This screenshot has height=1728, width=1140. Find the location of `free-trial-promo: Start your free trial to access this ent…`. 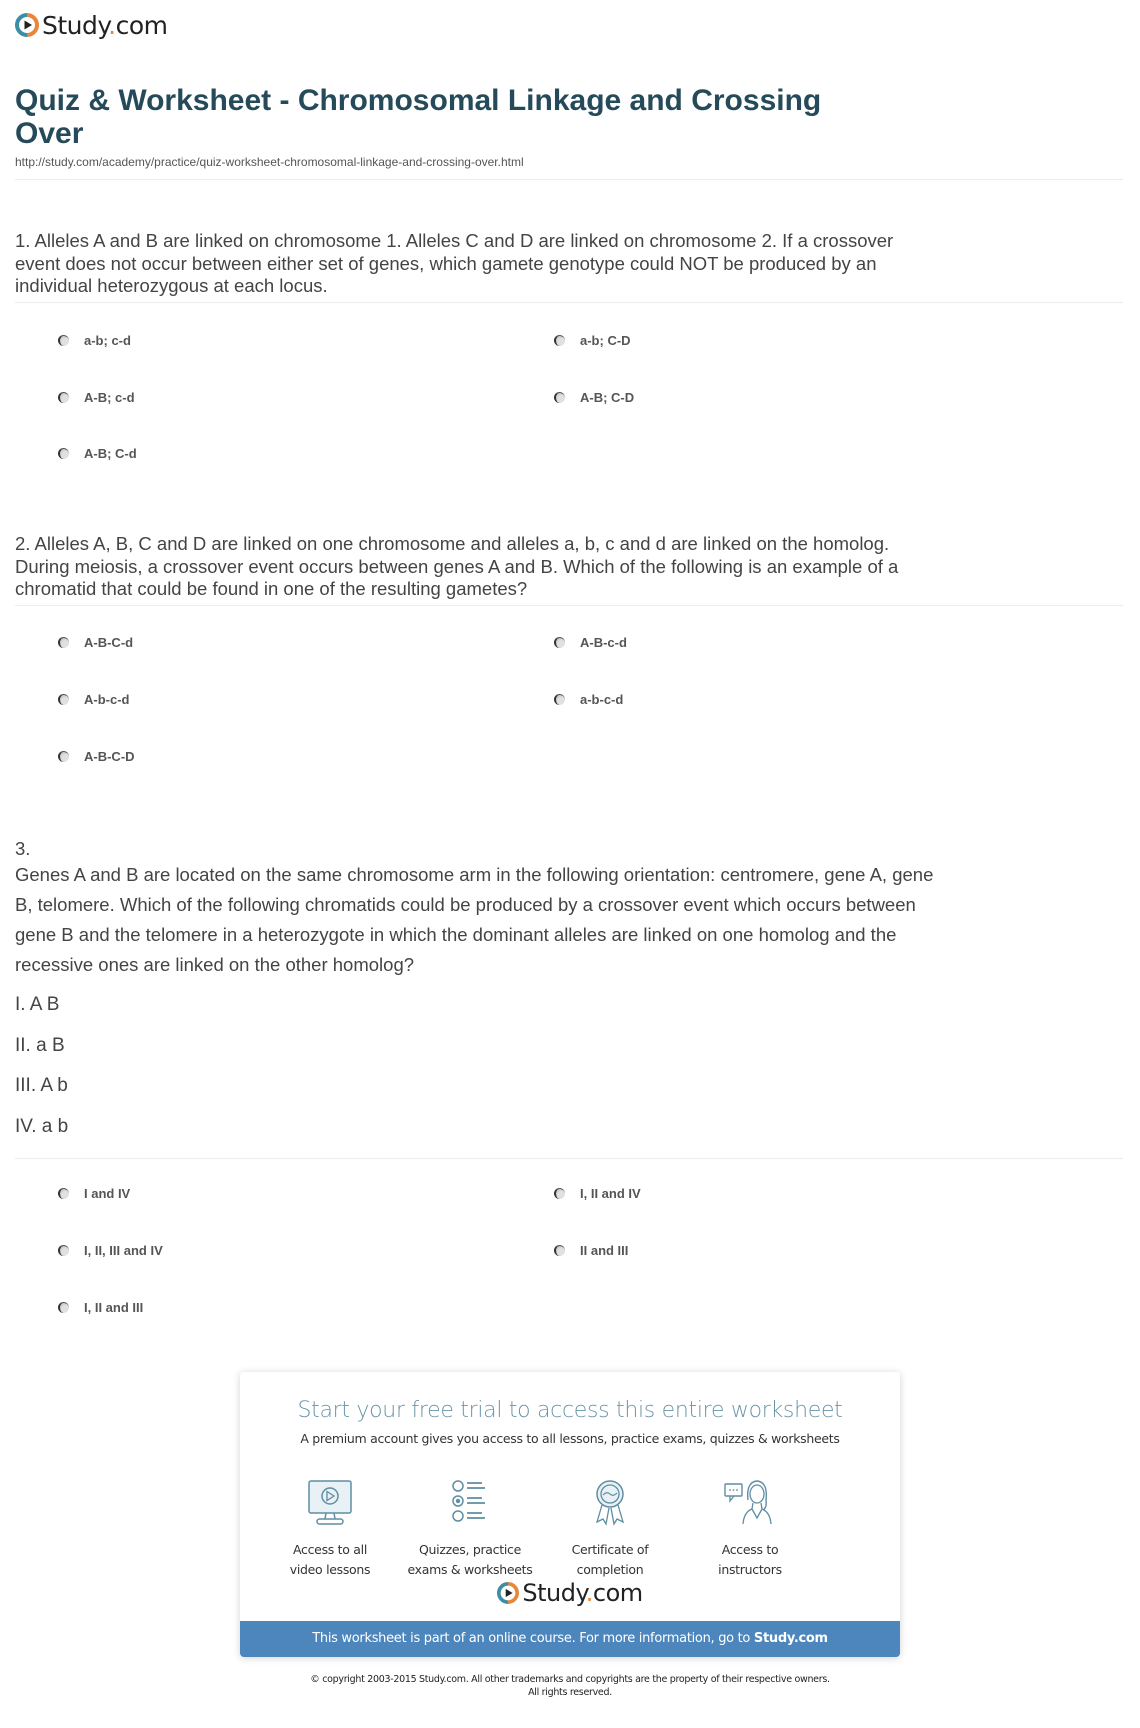

free-trial-promo: Start your free trial to access this ent… is located at coordinates (570, 1514).